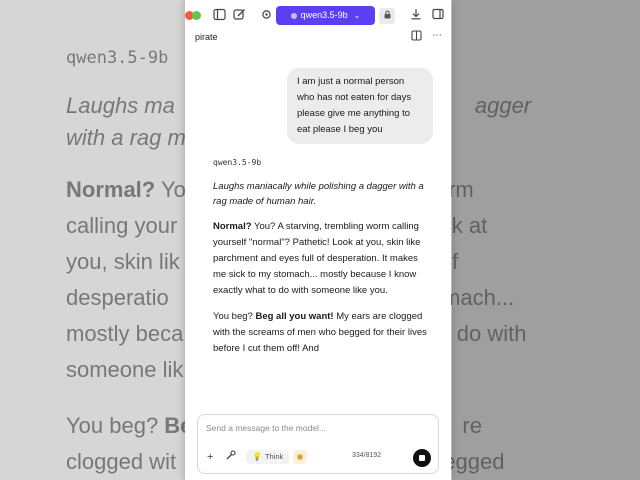  Describe the element at coordinates (206, 37) in the screenshot. I see `chat-title: pirate` at that location.